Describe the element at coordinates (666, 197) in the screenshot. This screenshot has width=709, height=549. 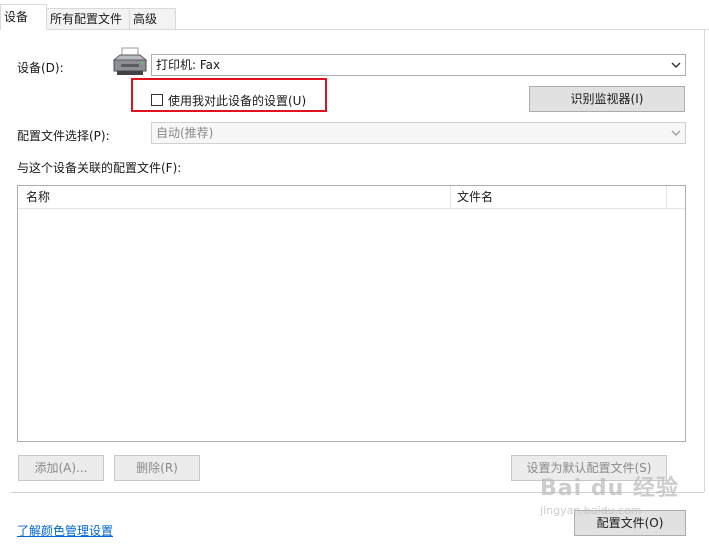
I see `column-divider` at that location.